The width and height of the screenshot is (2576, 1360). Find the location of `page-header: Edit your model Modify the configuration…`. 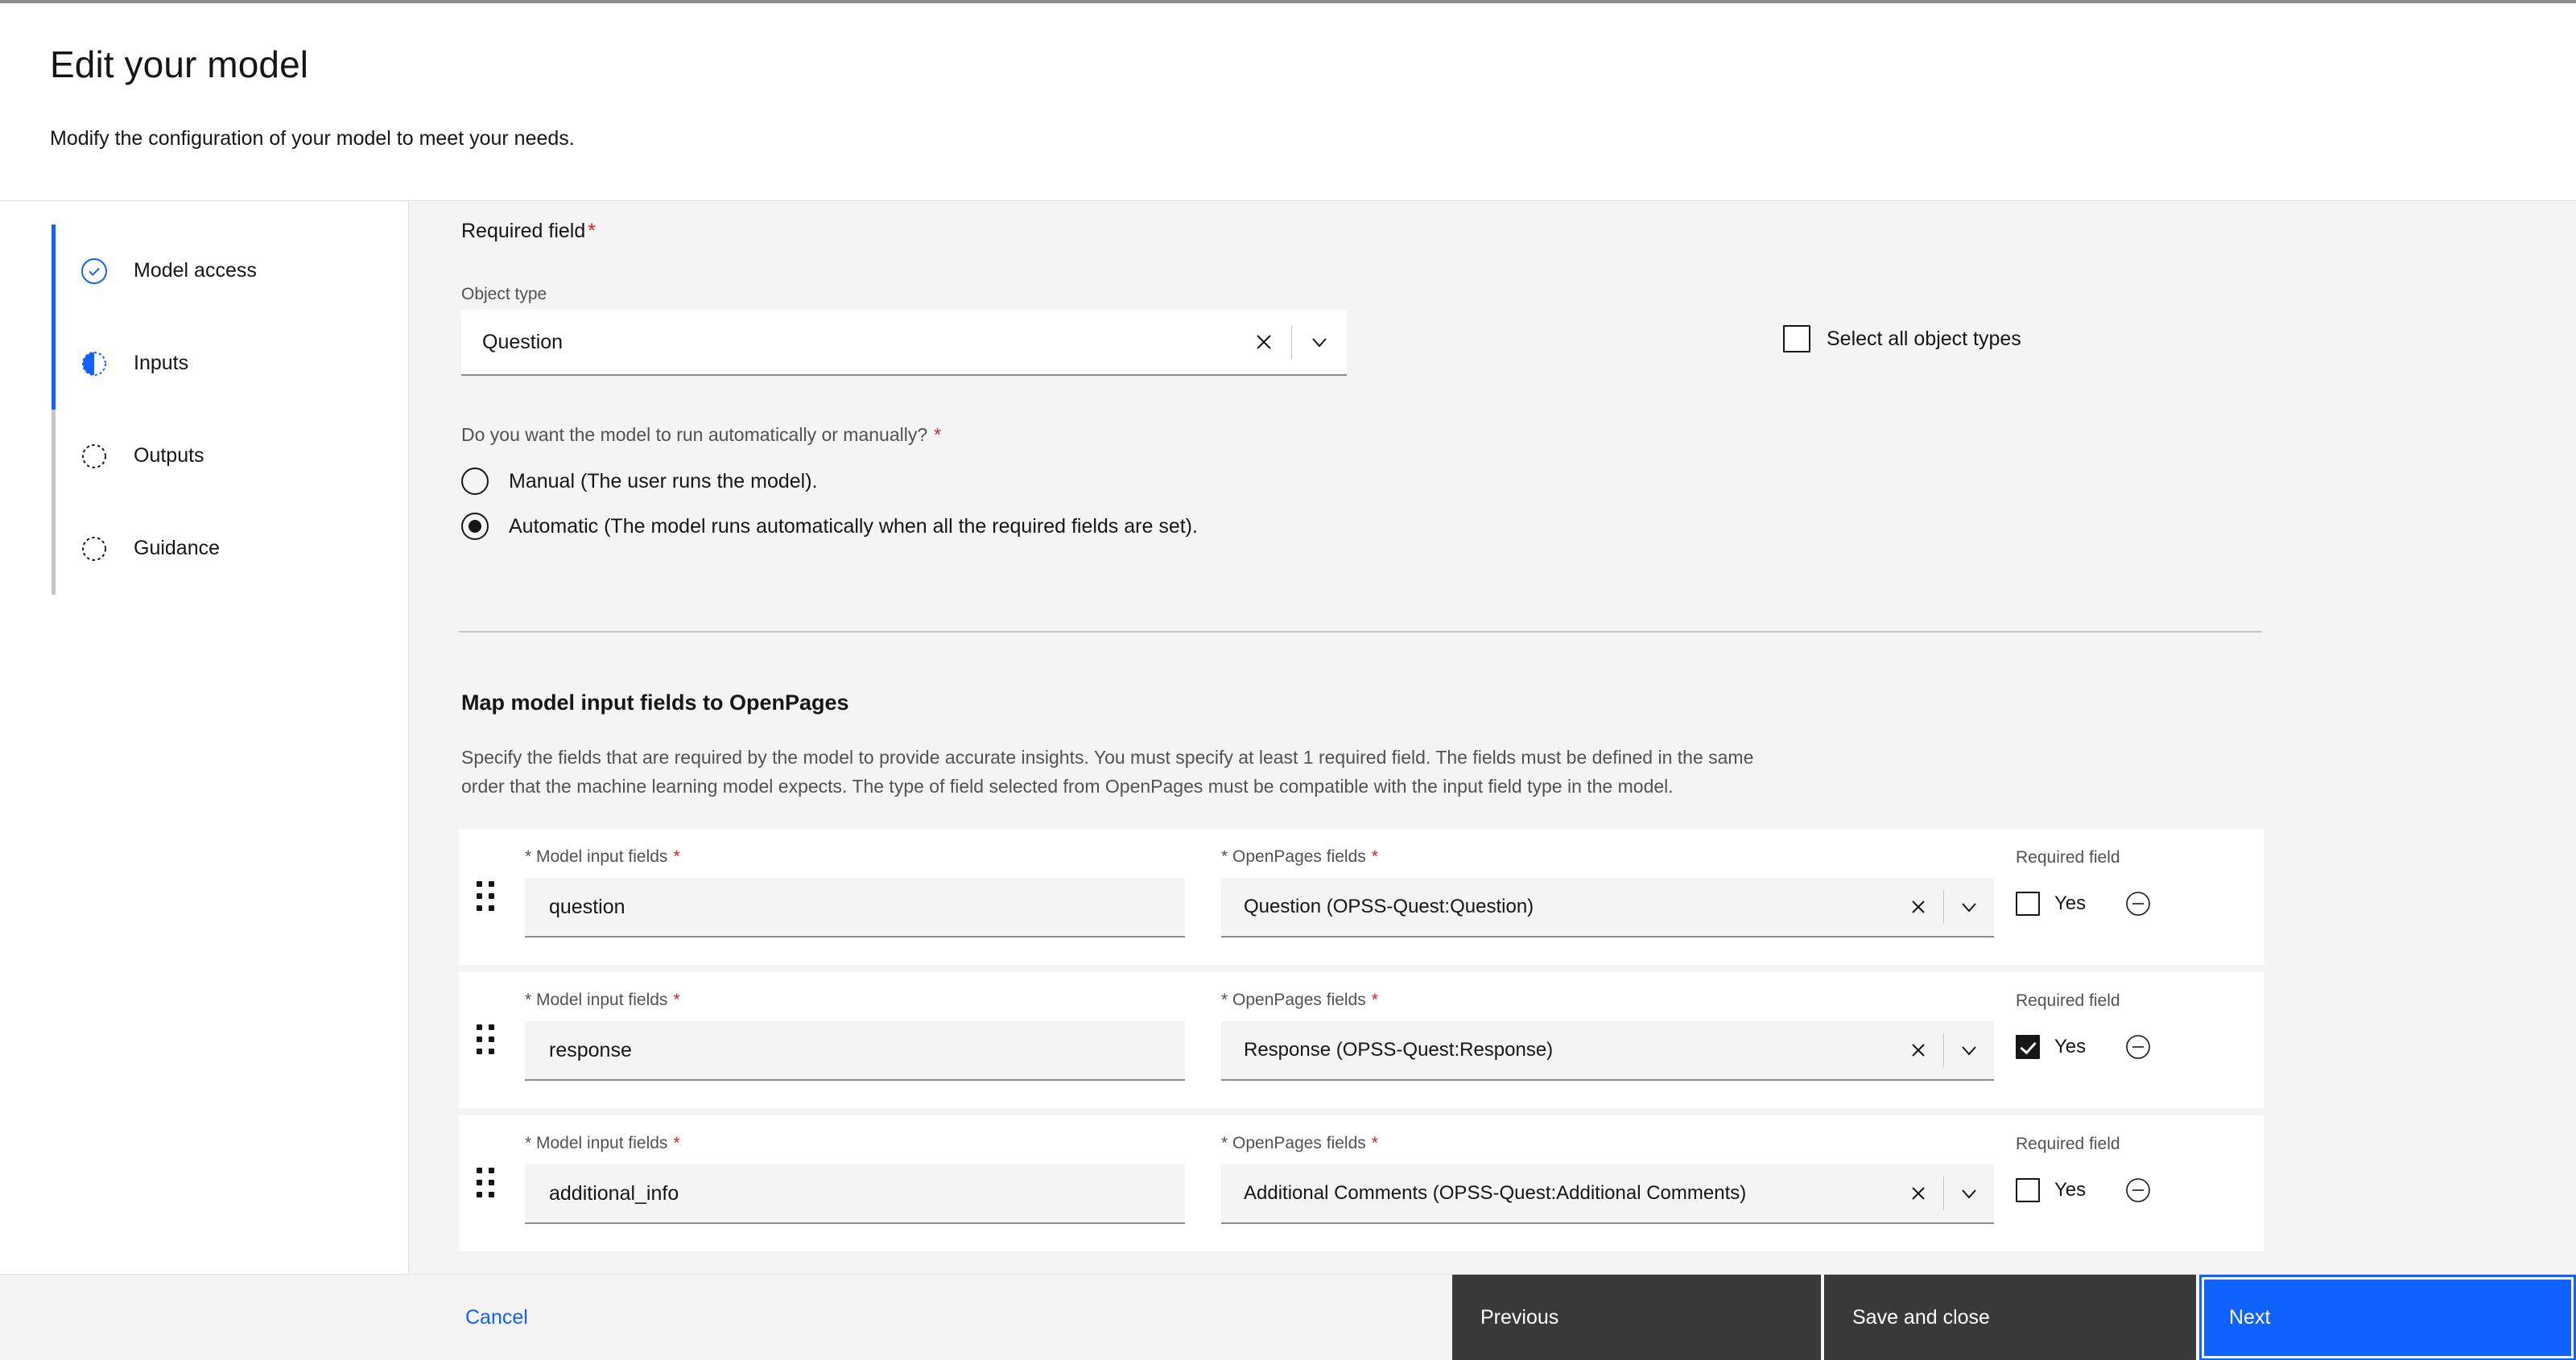

page-header: Edit your model Modify the configuration… is located at coordinates (1288, 102).